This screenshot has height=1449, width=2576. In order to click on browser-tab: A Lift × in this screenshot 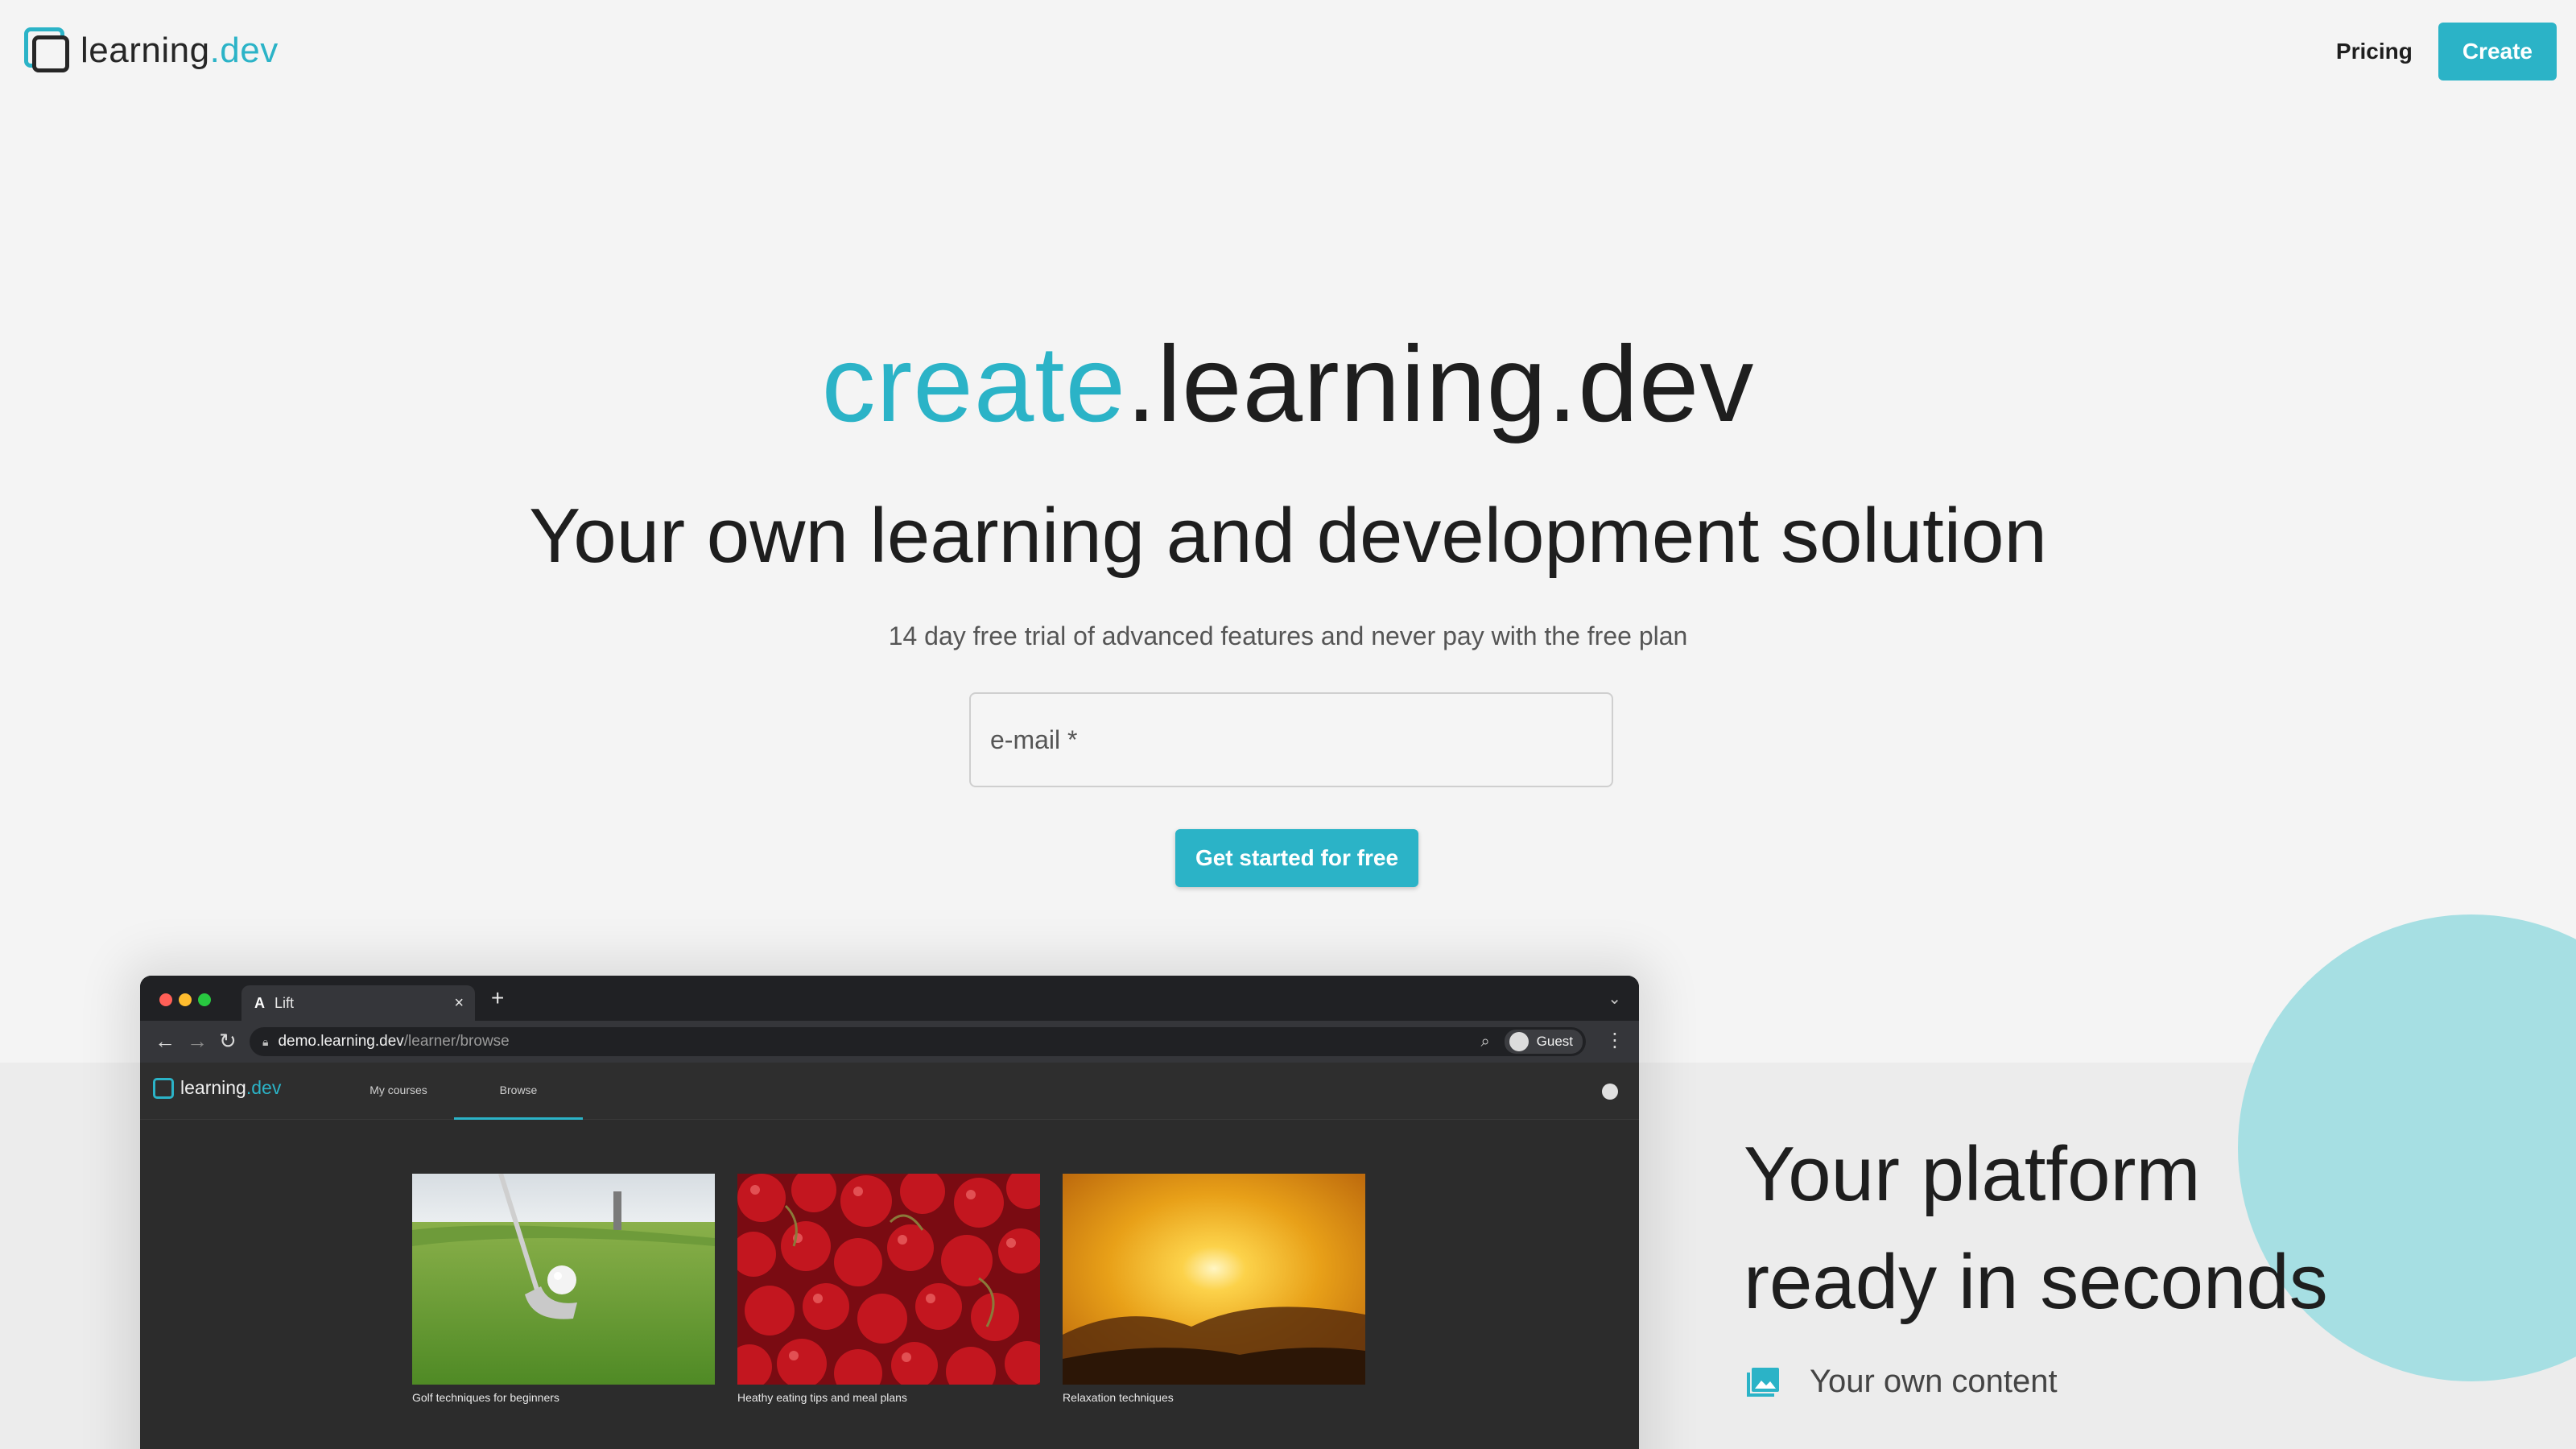, I will do `click(358, 1003)`.